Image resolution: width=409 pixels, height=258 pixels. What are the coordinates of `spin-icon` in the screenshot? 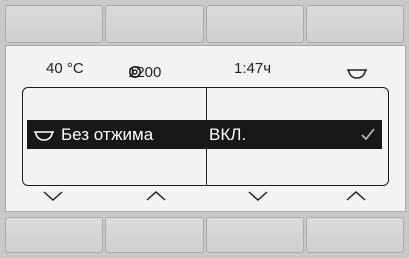 It's located at (135, 72).